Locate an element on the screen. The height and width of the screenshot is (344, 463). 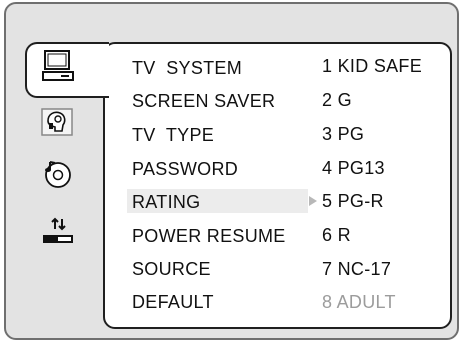
pointer-arrow-icon is located at coordinates (313, 201).